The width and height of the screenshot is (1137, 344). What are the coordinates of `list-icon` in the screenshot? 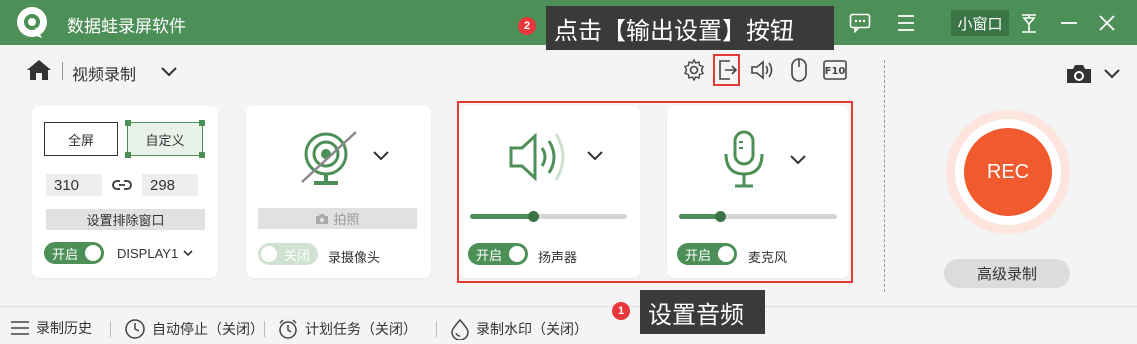 It's located at (20, 328).